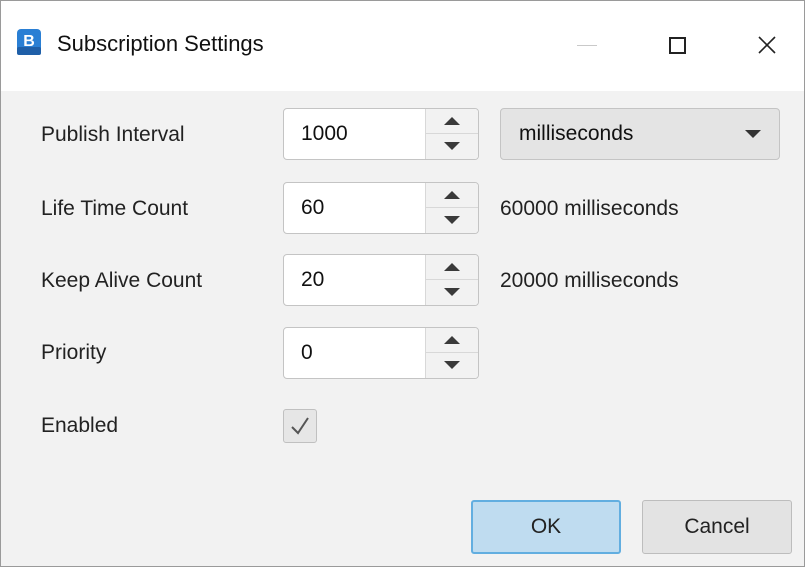  Describe the element at coordinates (717, 527) in the screenshot. I see `cancel-button: Cancel` at that location.